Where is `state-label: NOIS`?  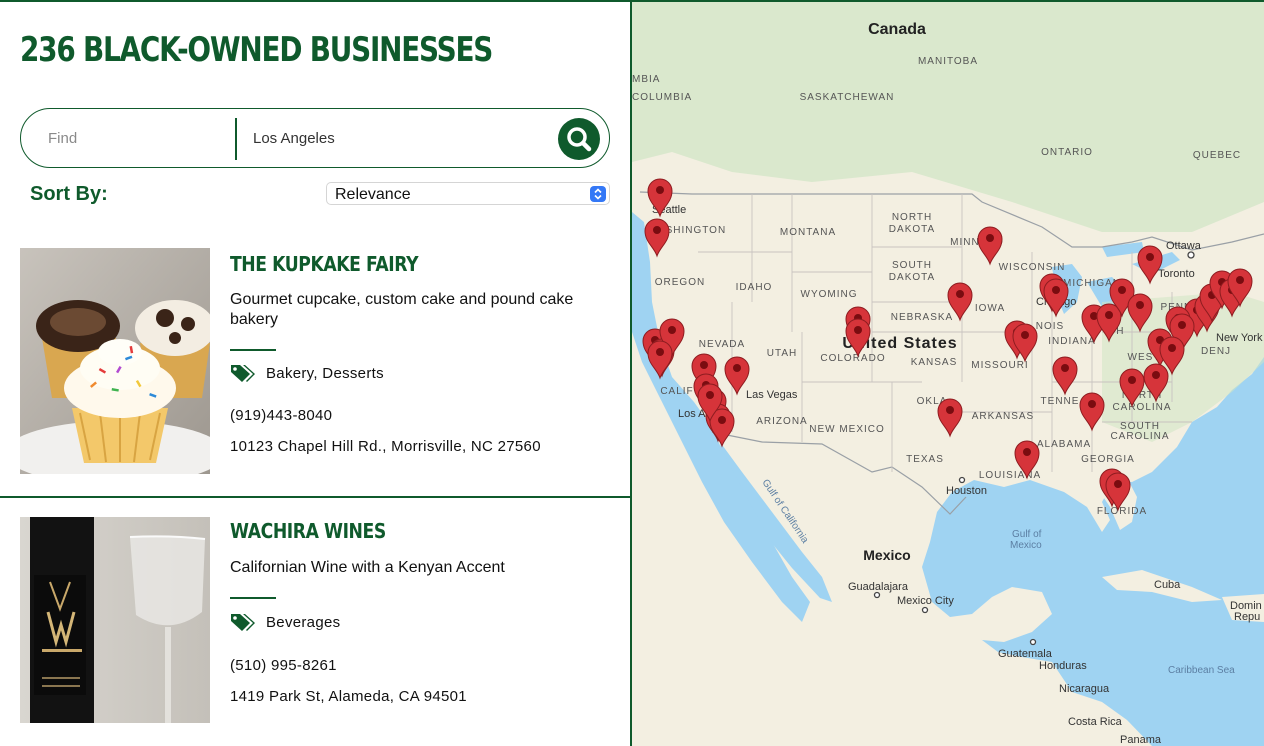
state-label: NOIS is located at coordinates (1050, 326).